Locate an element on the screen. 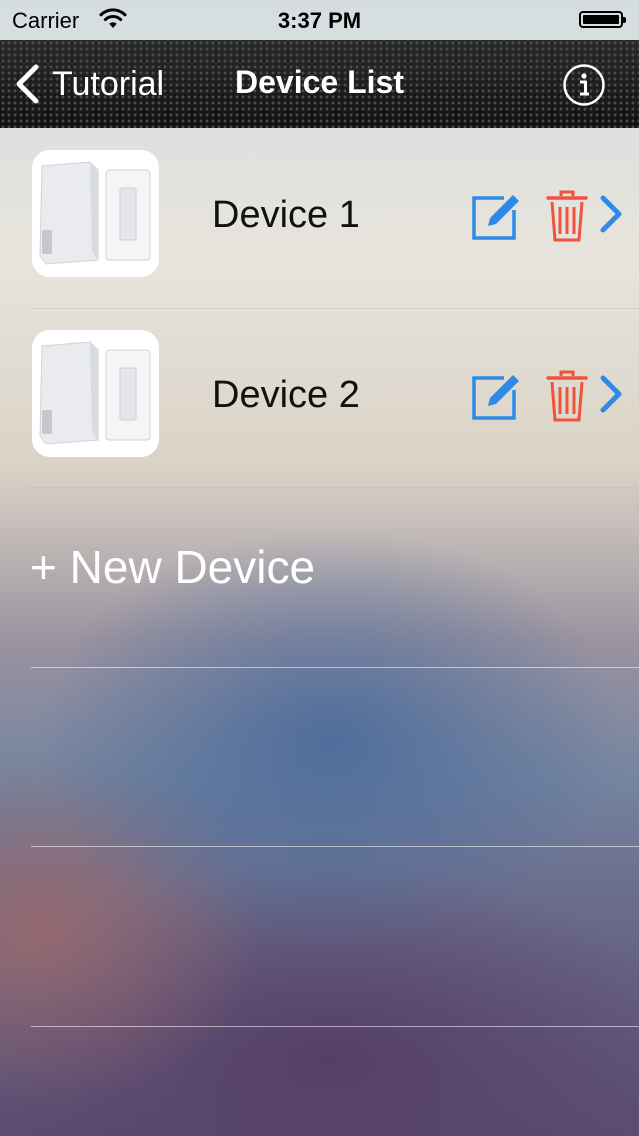  back-button-label: Tutorial is located at coordinates (108, 83).